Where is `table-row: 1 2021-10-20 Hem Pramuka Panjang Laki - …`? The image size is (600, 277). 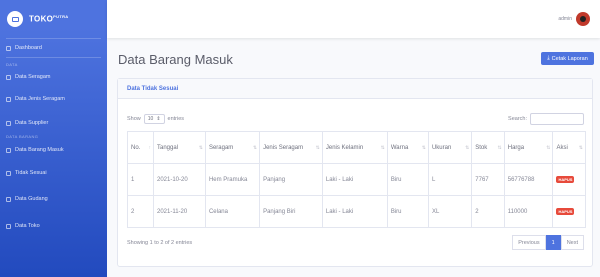
table-row: 1 2021-10-20 Hem Pramuka Panjang Laki - … is located at coordinates (356, 179).